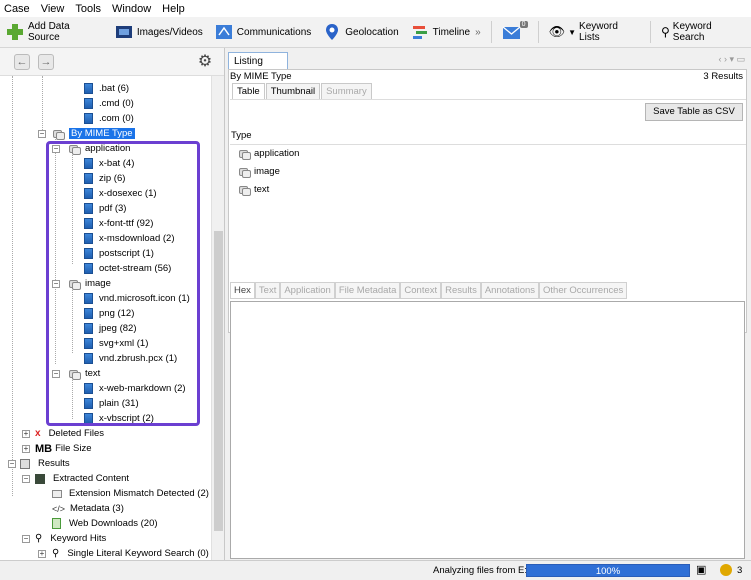 The height and width of the screenshot is (580, 751). I want to click on tree-item-extracted-content: Extracted Content, so click(82, 478).